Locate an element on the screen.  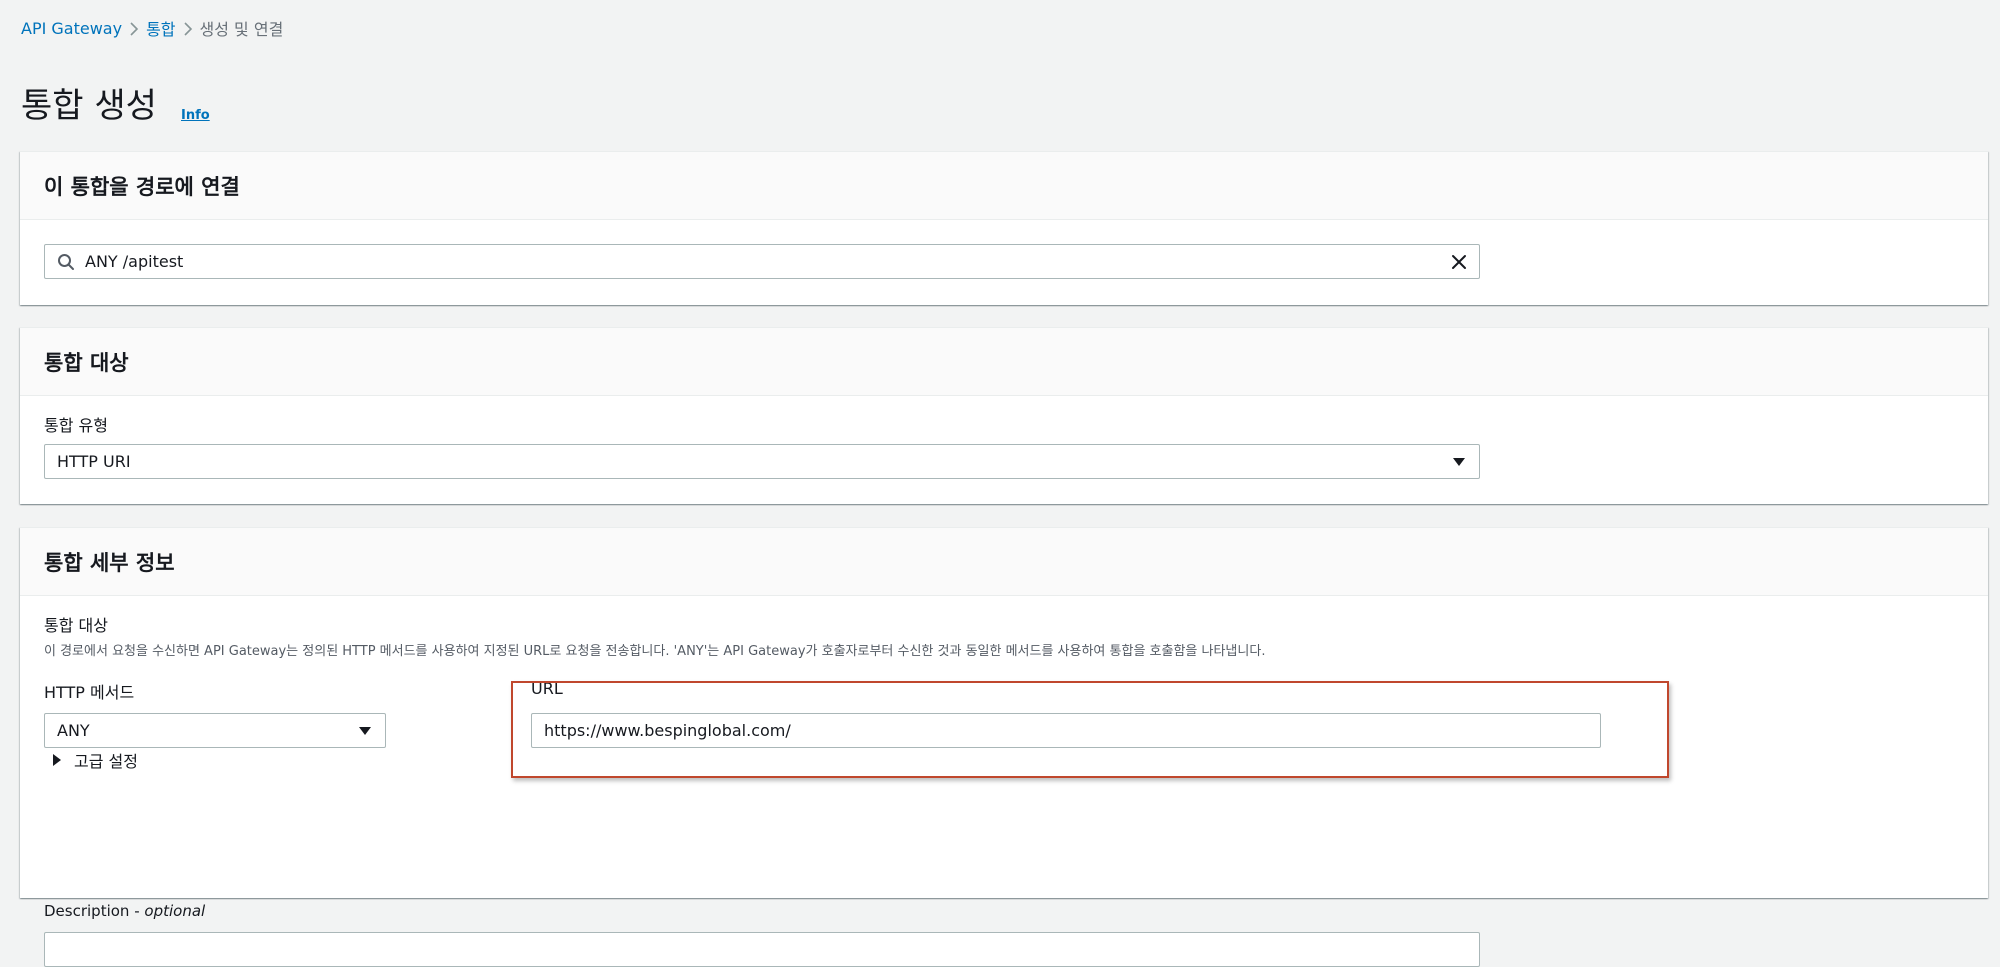
http-method-select: ANY is located at coordinates (215, 730).